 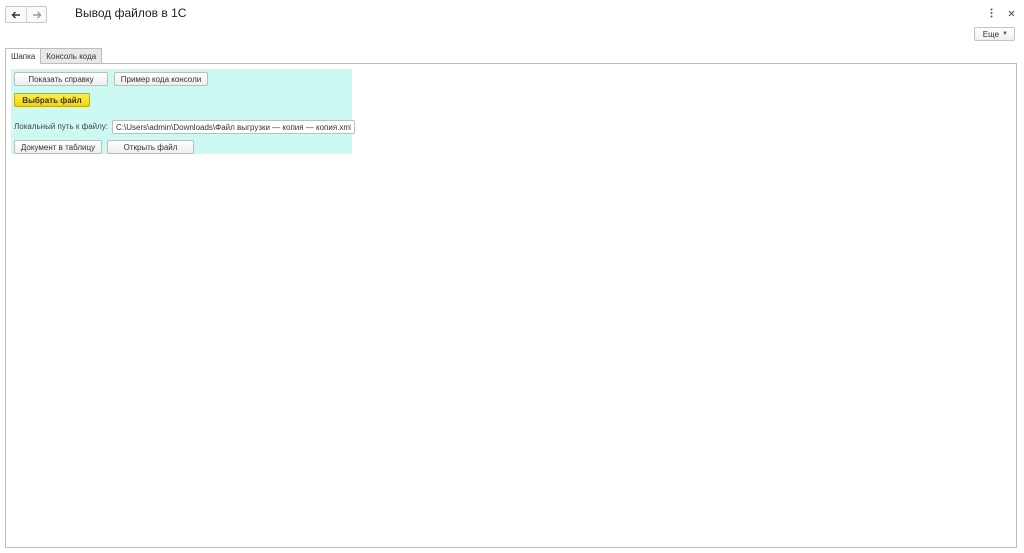 I want to click on more-button-label: Еще, so click(x=991, y=34).